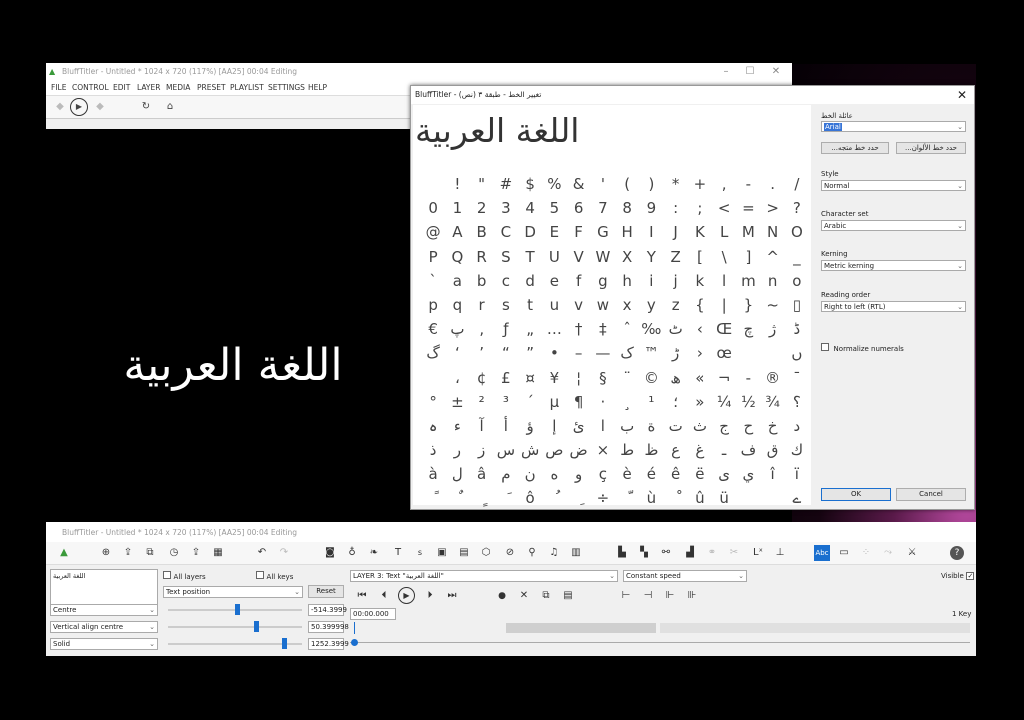  Describe the element at coordinates (530, 209) in the screenshot. I see `character-cell: 4` at that location.